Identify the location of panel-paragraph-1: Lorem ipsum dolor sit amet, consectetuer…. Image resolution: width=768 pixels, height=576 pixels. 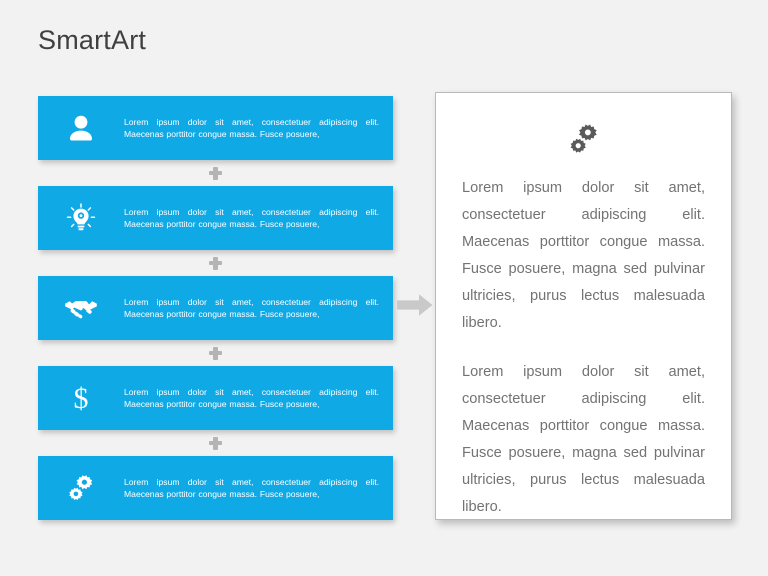
(583, 255).